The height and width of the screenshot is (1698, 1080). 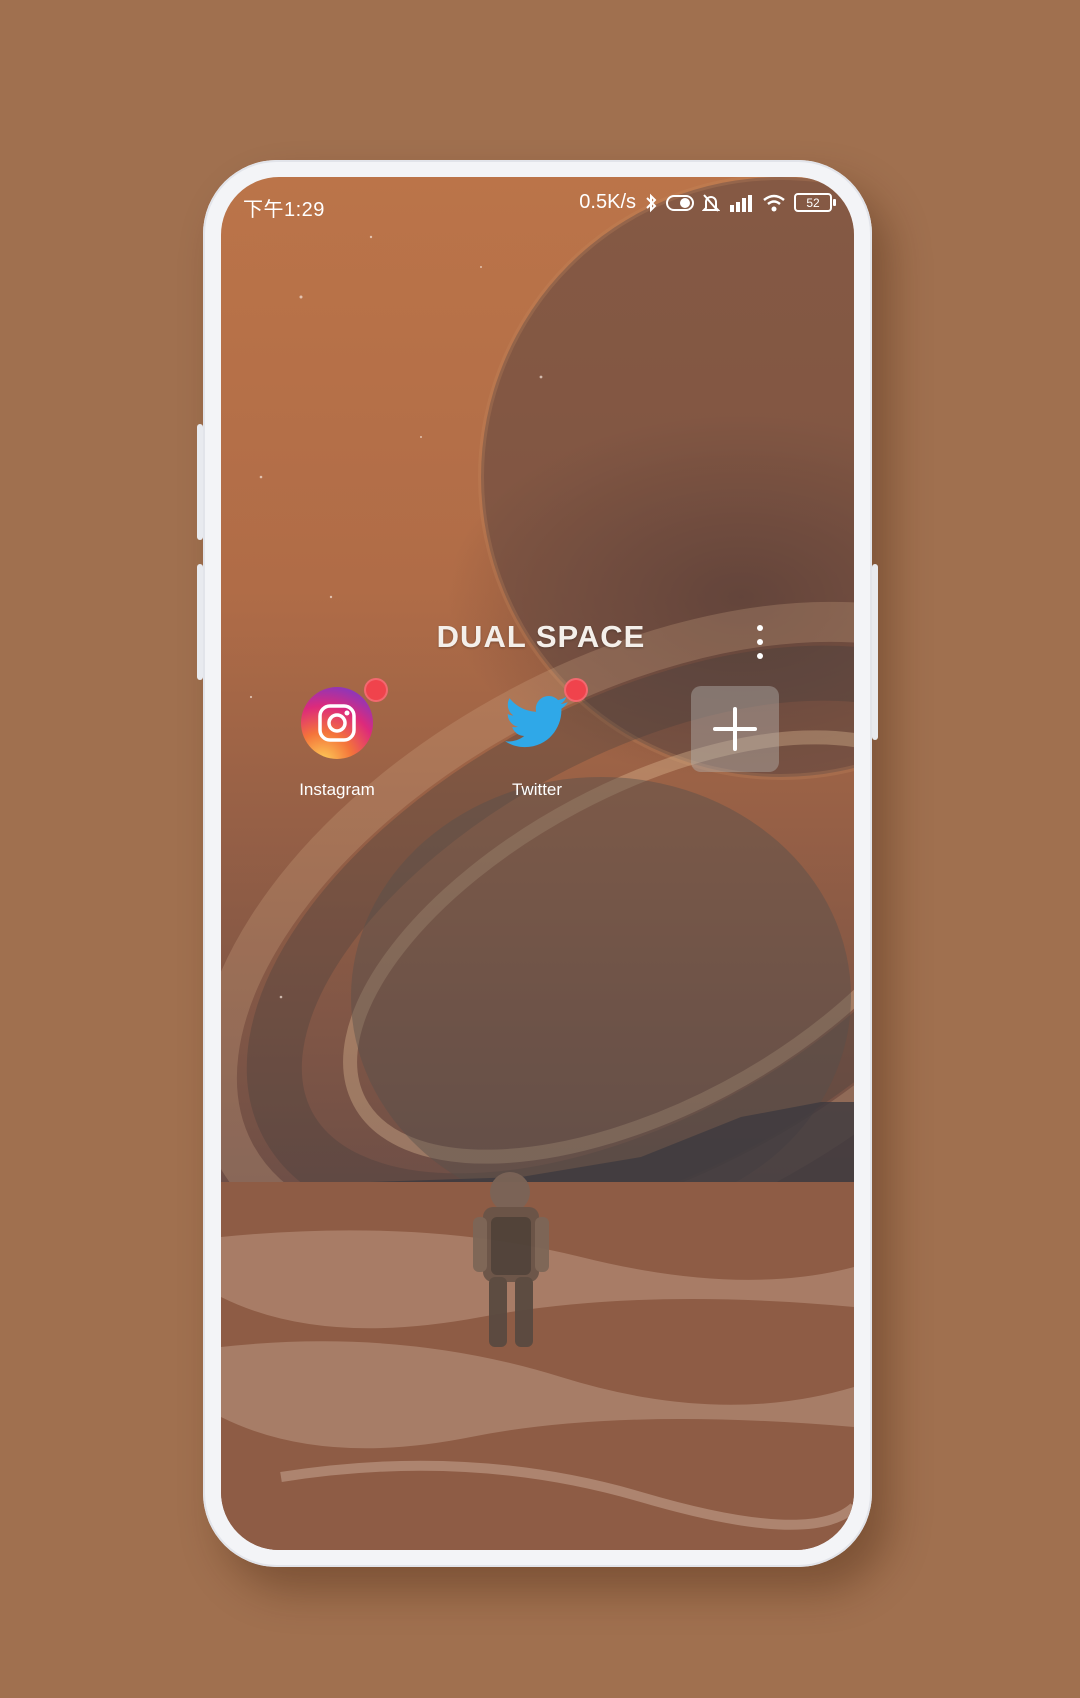 What do you see at coordinates (607, 202) in the screenshot?
I see `network-speed: 0.5K/s` at bounding box center [607, 202].